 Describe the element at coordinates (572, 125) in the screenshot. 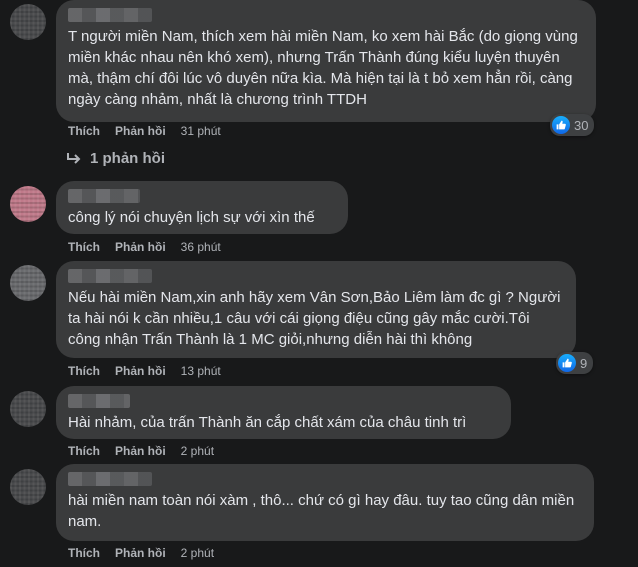

I see `reaction-count: 30` at that location.